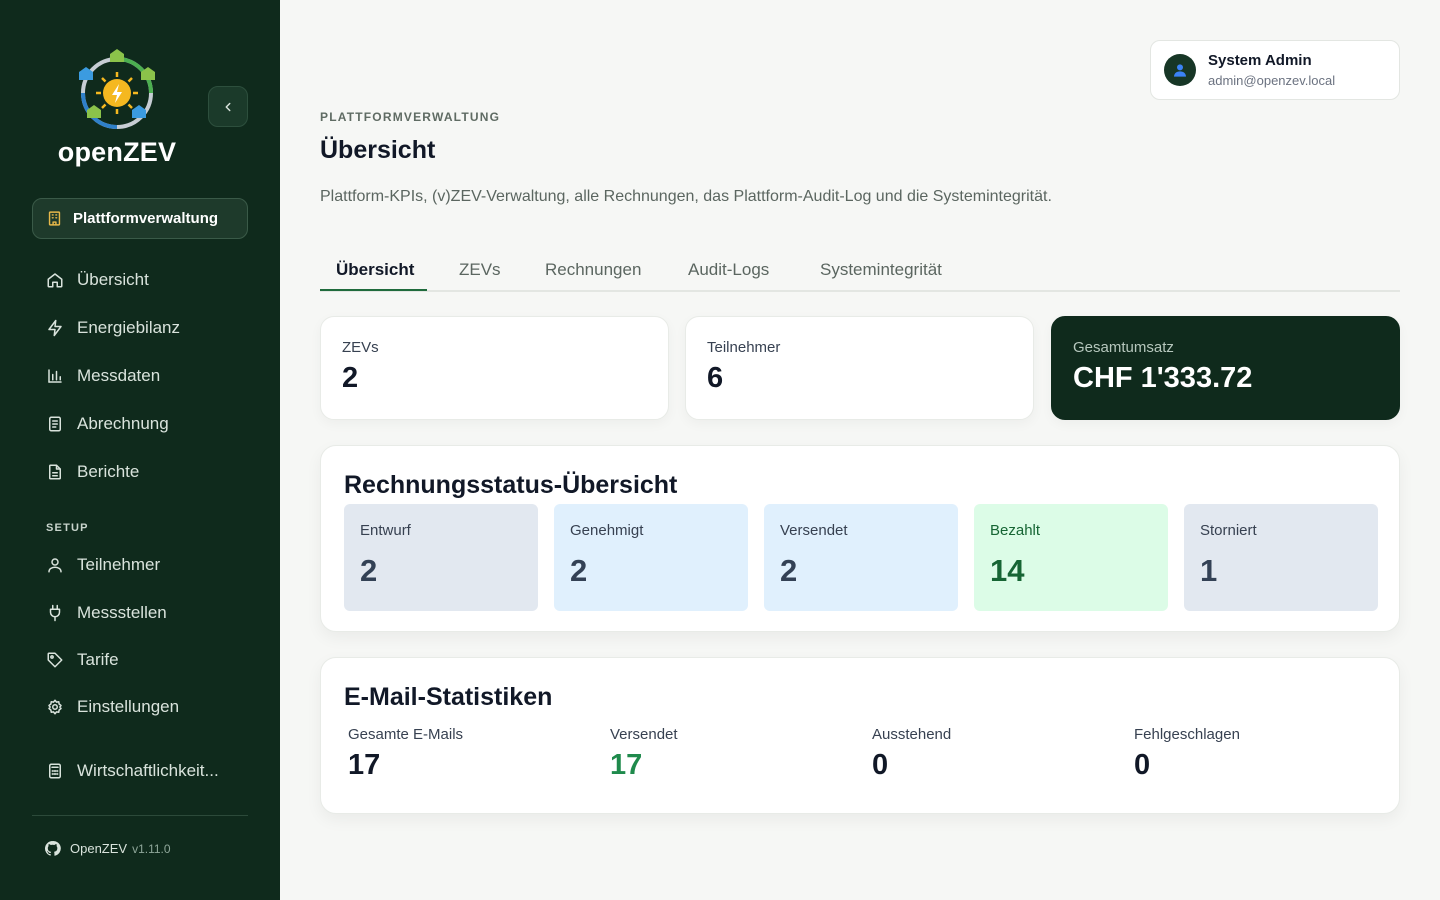 The height and width of the screenshot is (900, 1440). I want to click on kpi-value: 6, so click(715, 378).